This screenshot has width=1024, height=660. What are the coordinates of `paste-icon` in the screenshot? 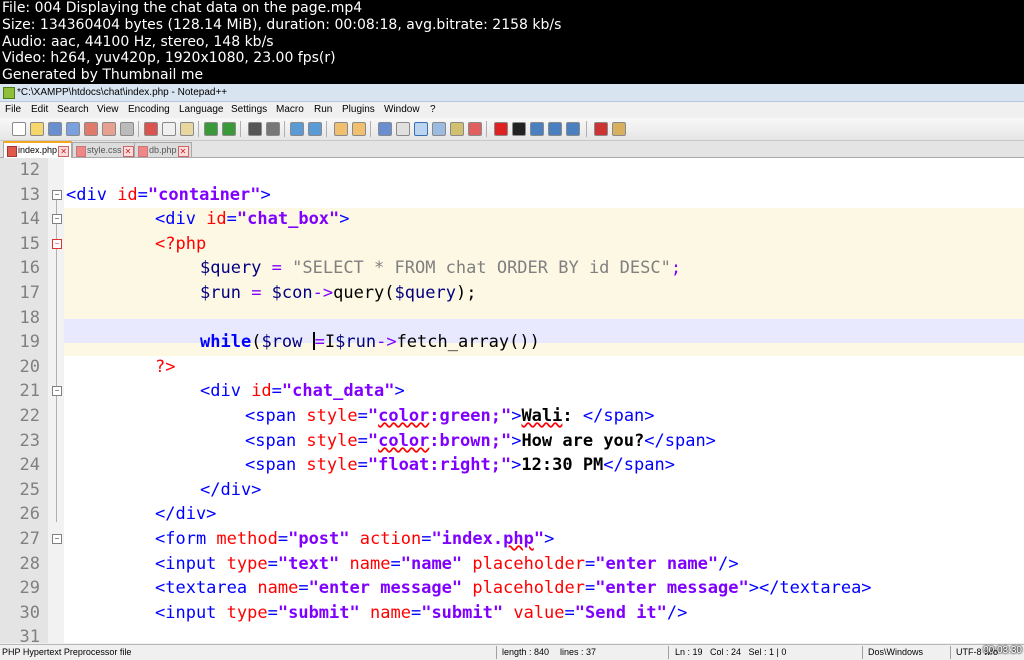 It's located at (187, 129).